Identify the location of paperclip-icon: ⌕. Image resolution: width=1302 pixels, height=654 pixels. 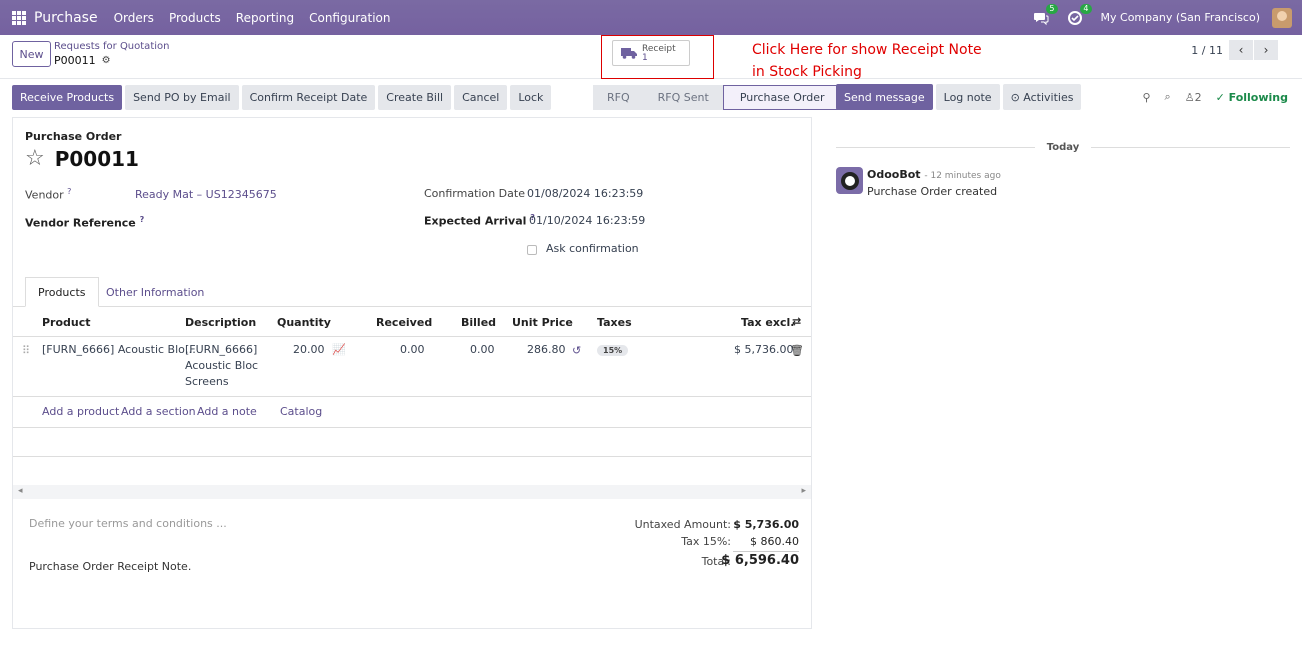
(1168, 97).